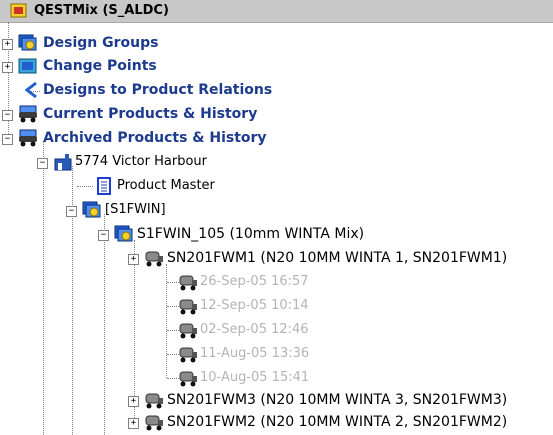  I want to click on document-icon, so click(104, 186).